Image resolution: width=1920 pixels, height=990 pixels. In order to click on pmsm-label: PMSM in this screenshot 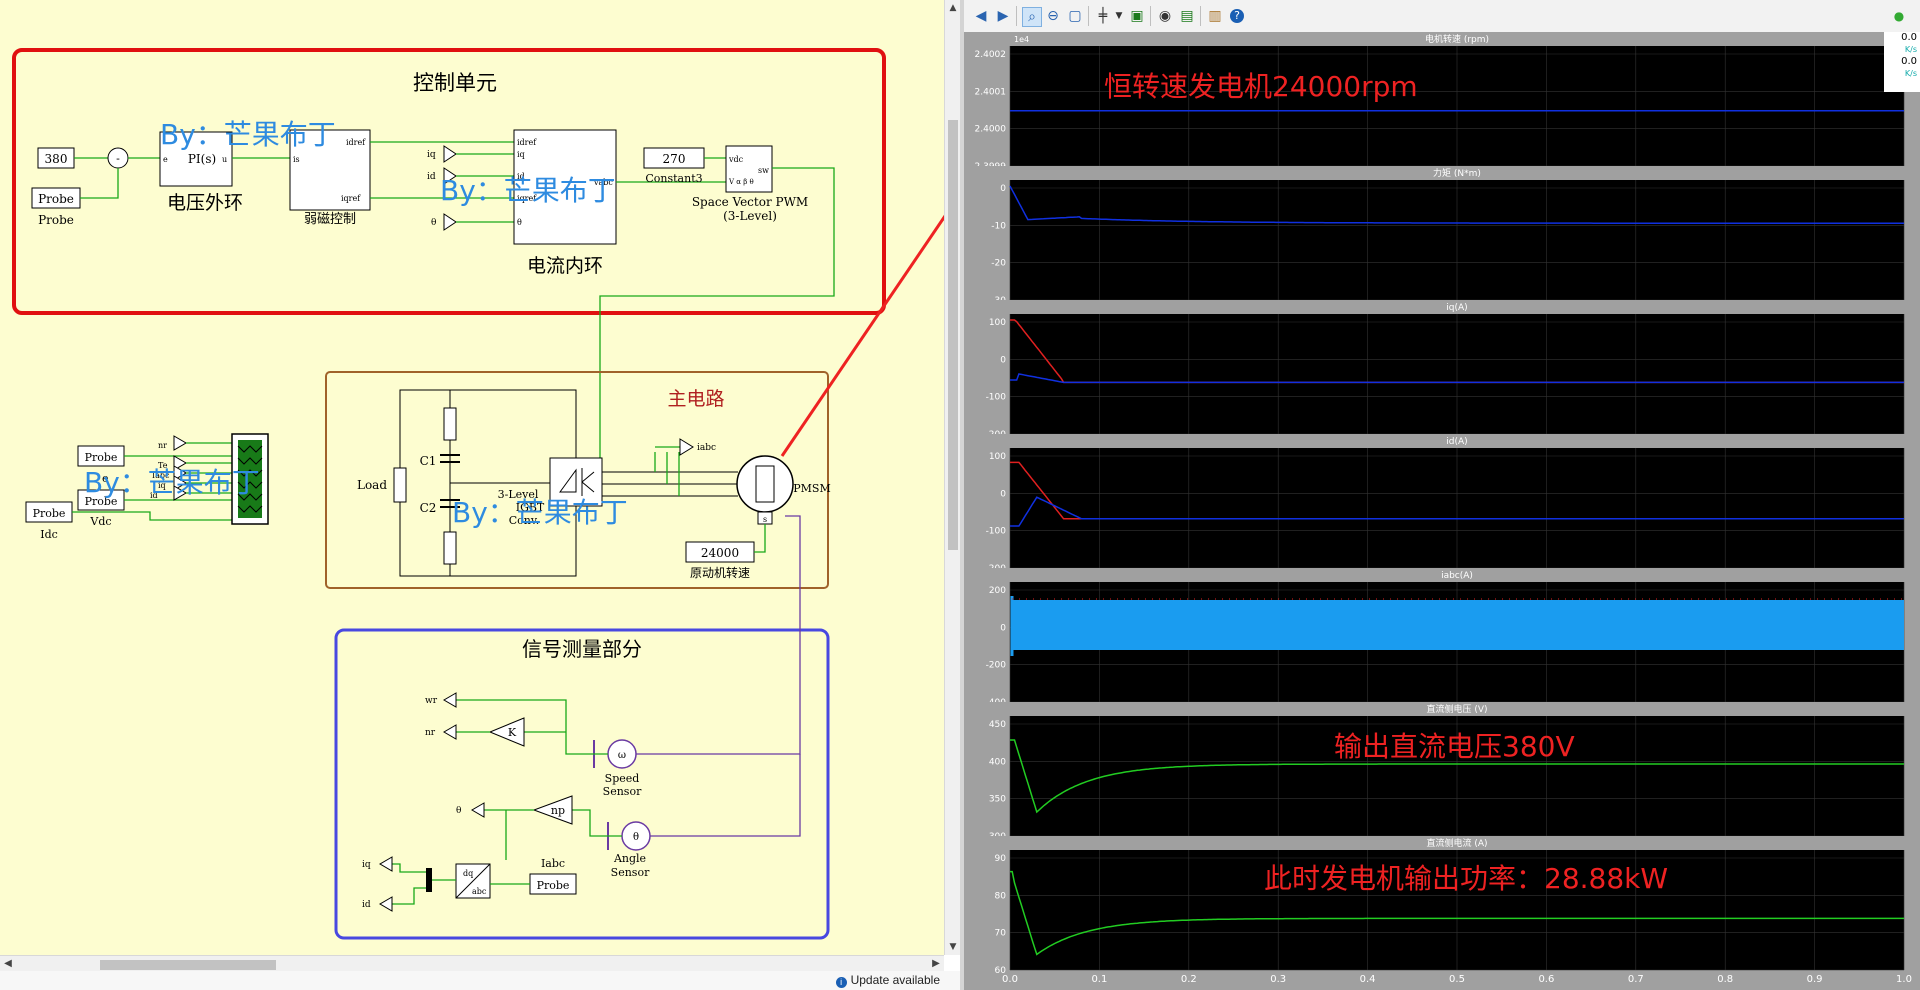, I will do `click(811, 488)`.